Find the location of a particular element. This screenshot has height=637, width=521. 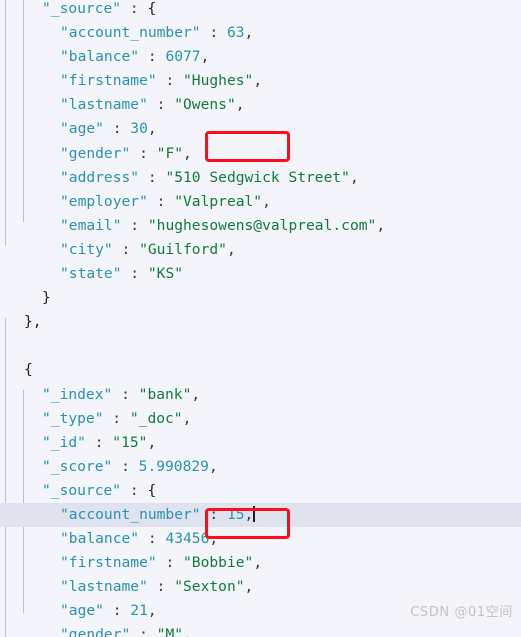

code-line: "account_number" : 63, is located at coordinates (260, 33).